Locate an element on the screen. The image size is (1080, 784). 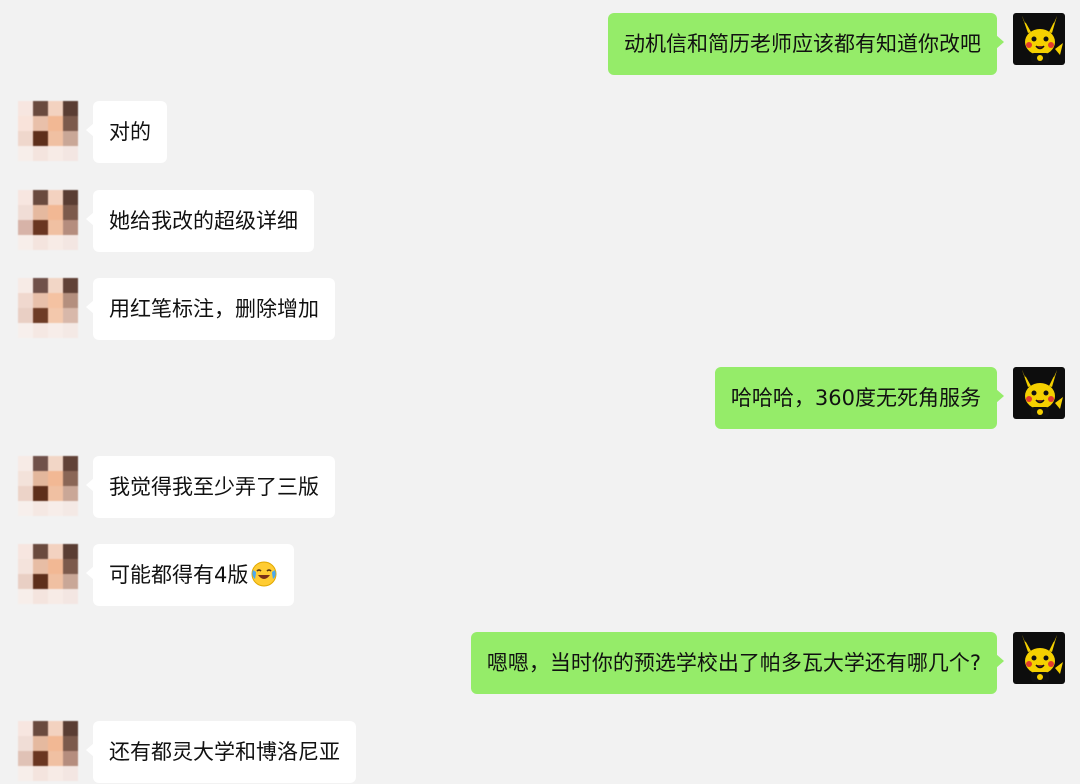
message-bubble: 动机信和简历老师应该都有知道你改吧 is located at coordinates (806, 44).